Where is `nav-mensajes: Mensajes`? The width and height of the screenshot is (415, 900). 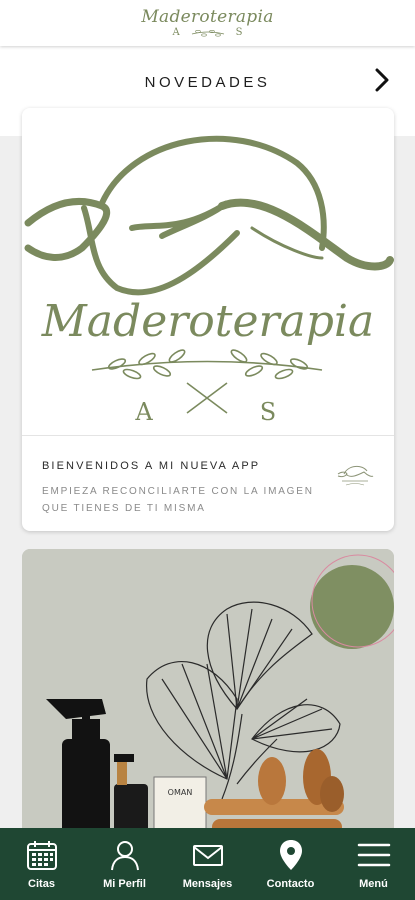 nav-mensajes: Mensajes is located at coordinates (207, 864).